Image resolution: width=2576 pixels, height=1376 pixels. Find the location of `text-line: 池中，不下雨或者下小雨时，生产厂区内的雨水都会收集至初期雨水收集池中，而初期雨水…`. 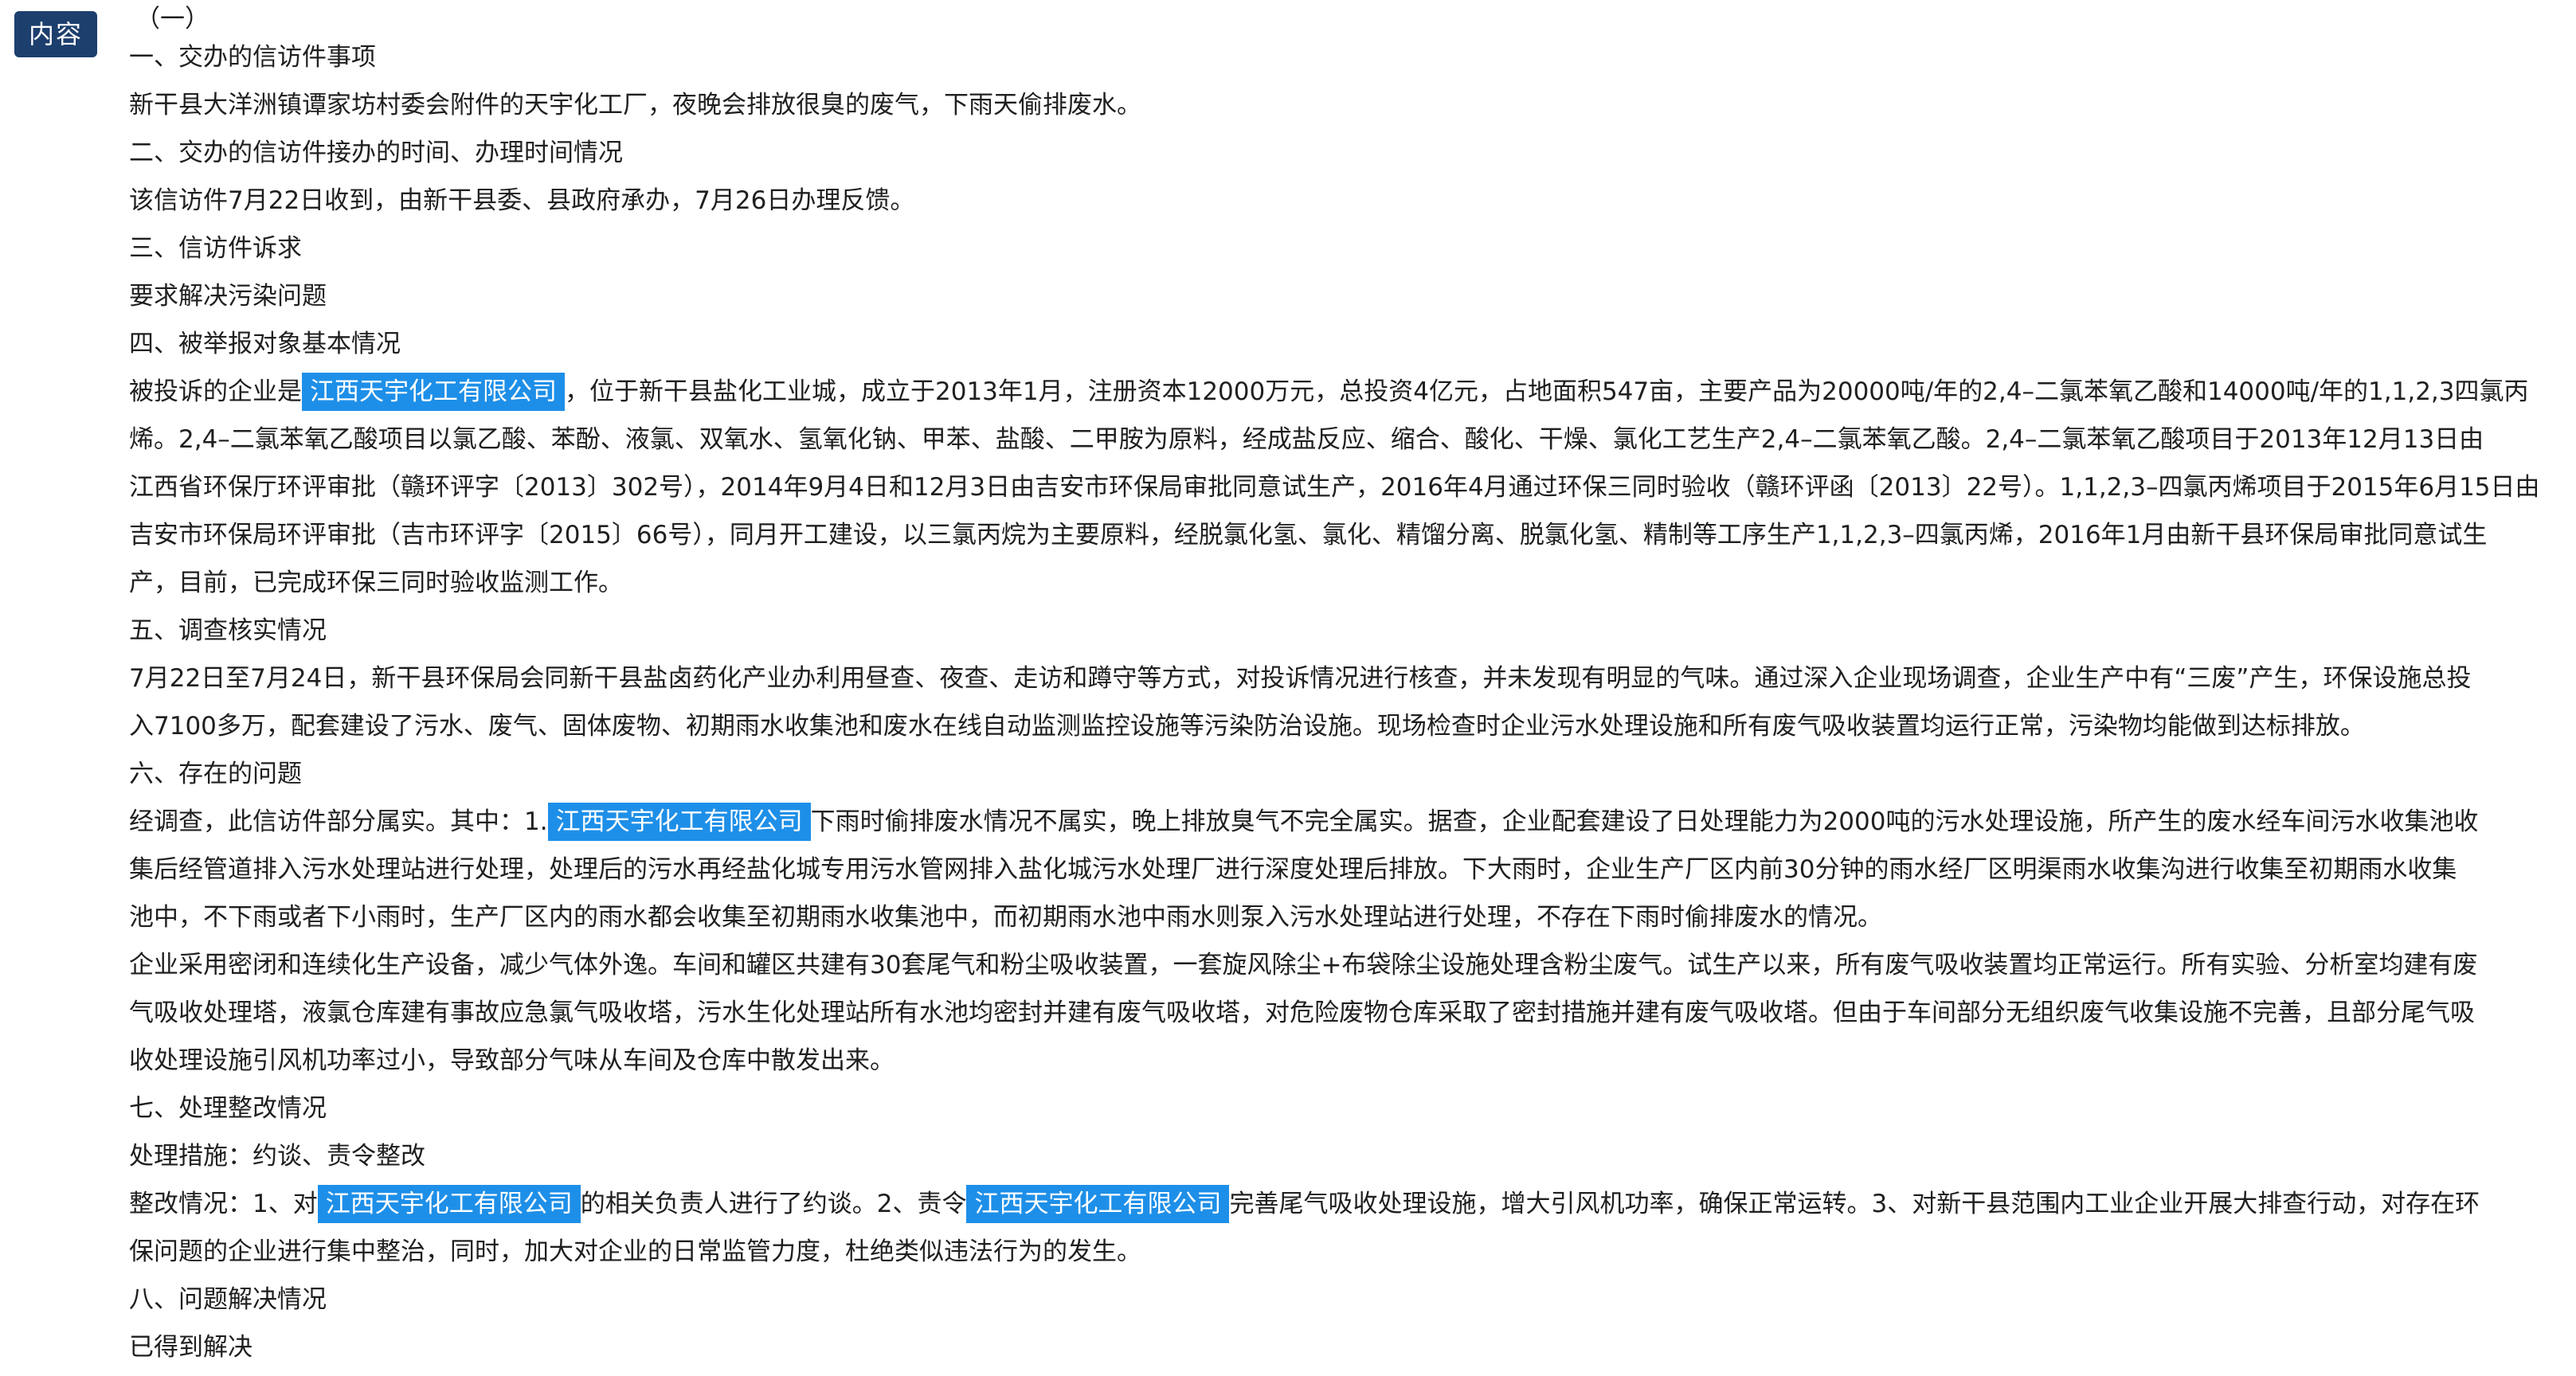

text-line: 池中，不下雨或者下小雨时，生产厂区内的雨水都会收集至初期雨水收集池中，而初期雨水… is located at coordinates (1340, 917).